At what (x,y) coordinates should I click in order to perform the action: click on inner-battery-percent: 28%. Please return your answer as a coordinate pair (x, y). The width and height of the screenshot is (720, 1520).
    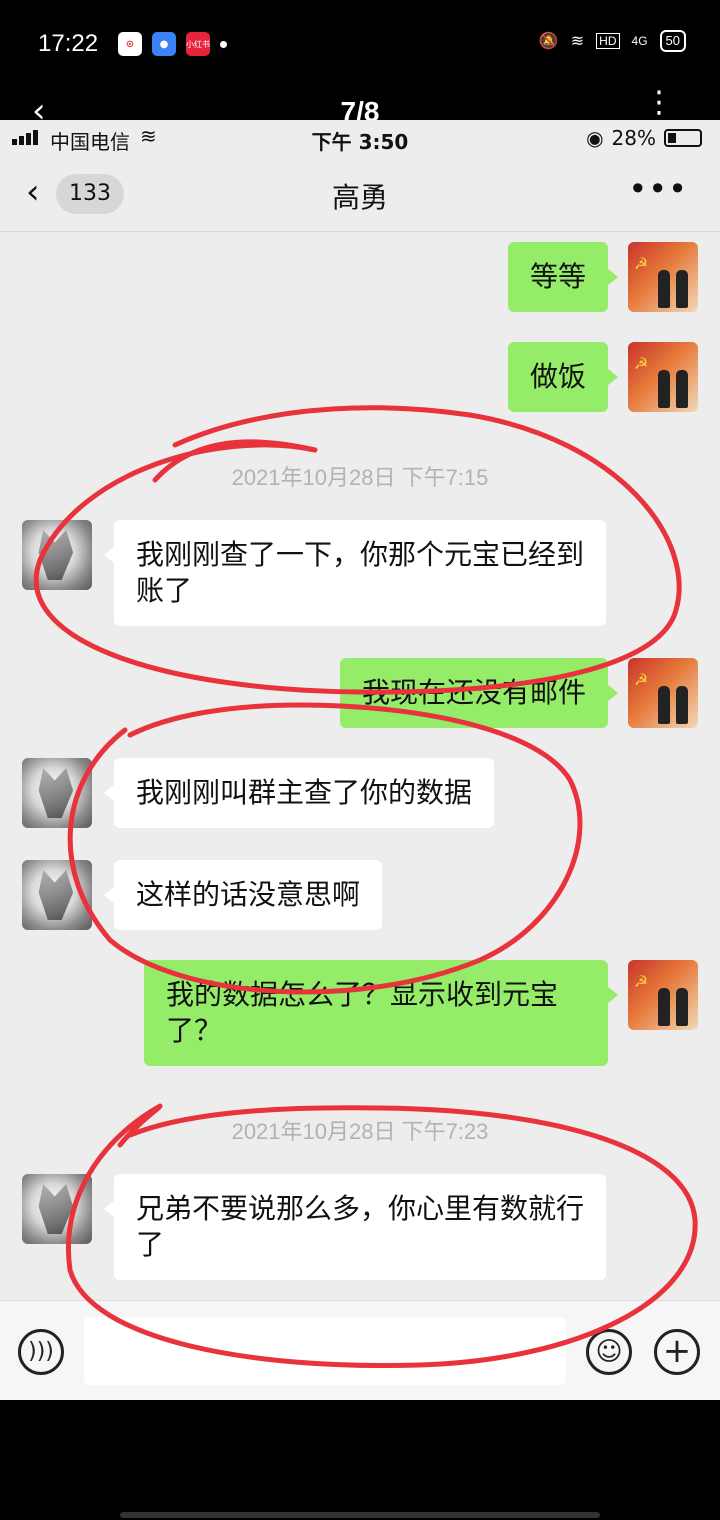
    Looking at the image, I should click on (633, 138).